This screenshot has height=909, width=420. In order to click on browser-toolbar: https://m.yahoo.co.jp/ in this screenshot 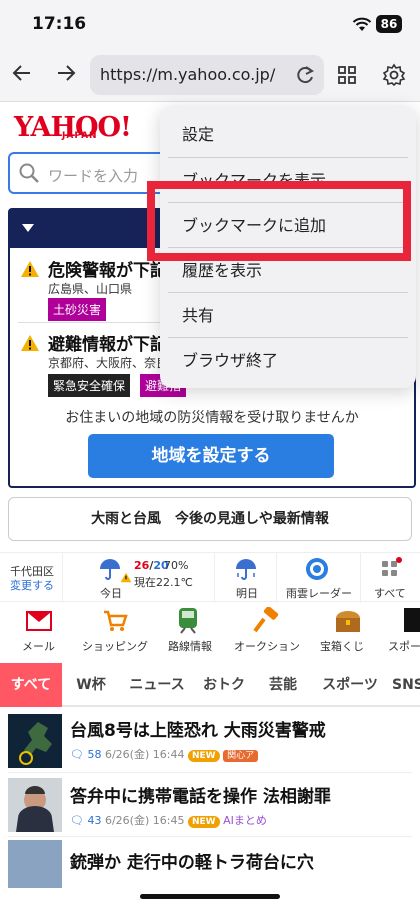, I will do `click(210, 76)`.